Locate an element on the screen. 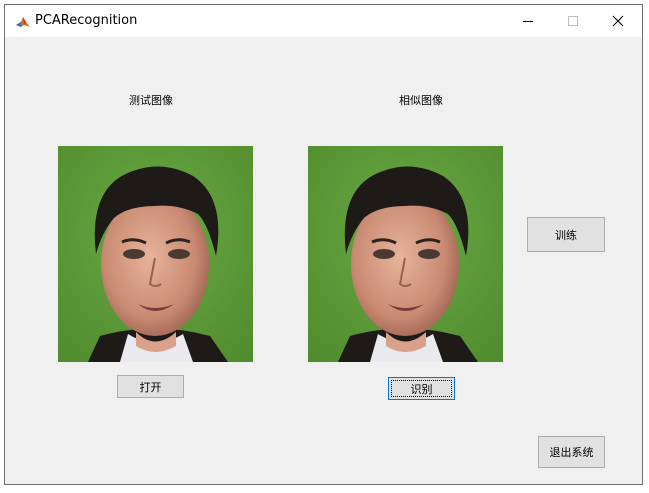 The width and height of the screenshot is (649, 493). exit-button: 退出系统 is located at coordinates (571, 452).